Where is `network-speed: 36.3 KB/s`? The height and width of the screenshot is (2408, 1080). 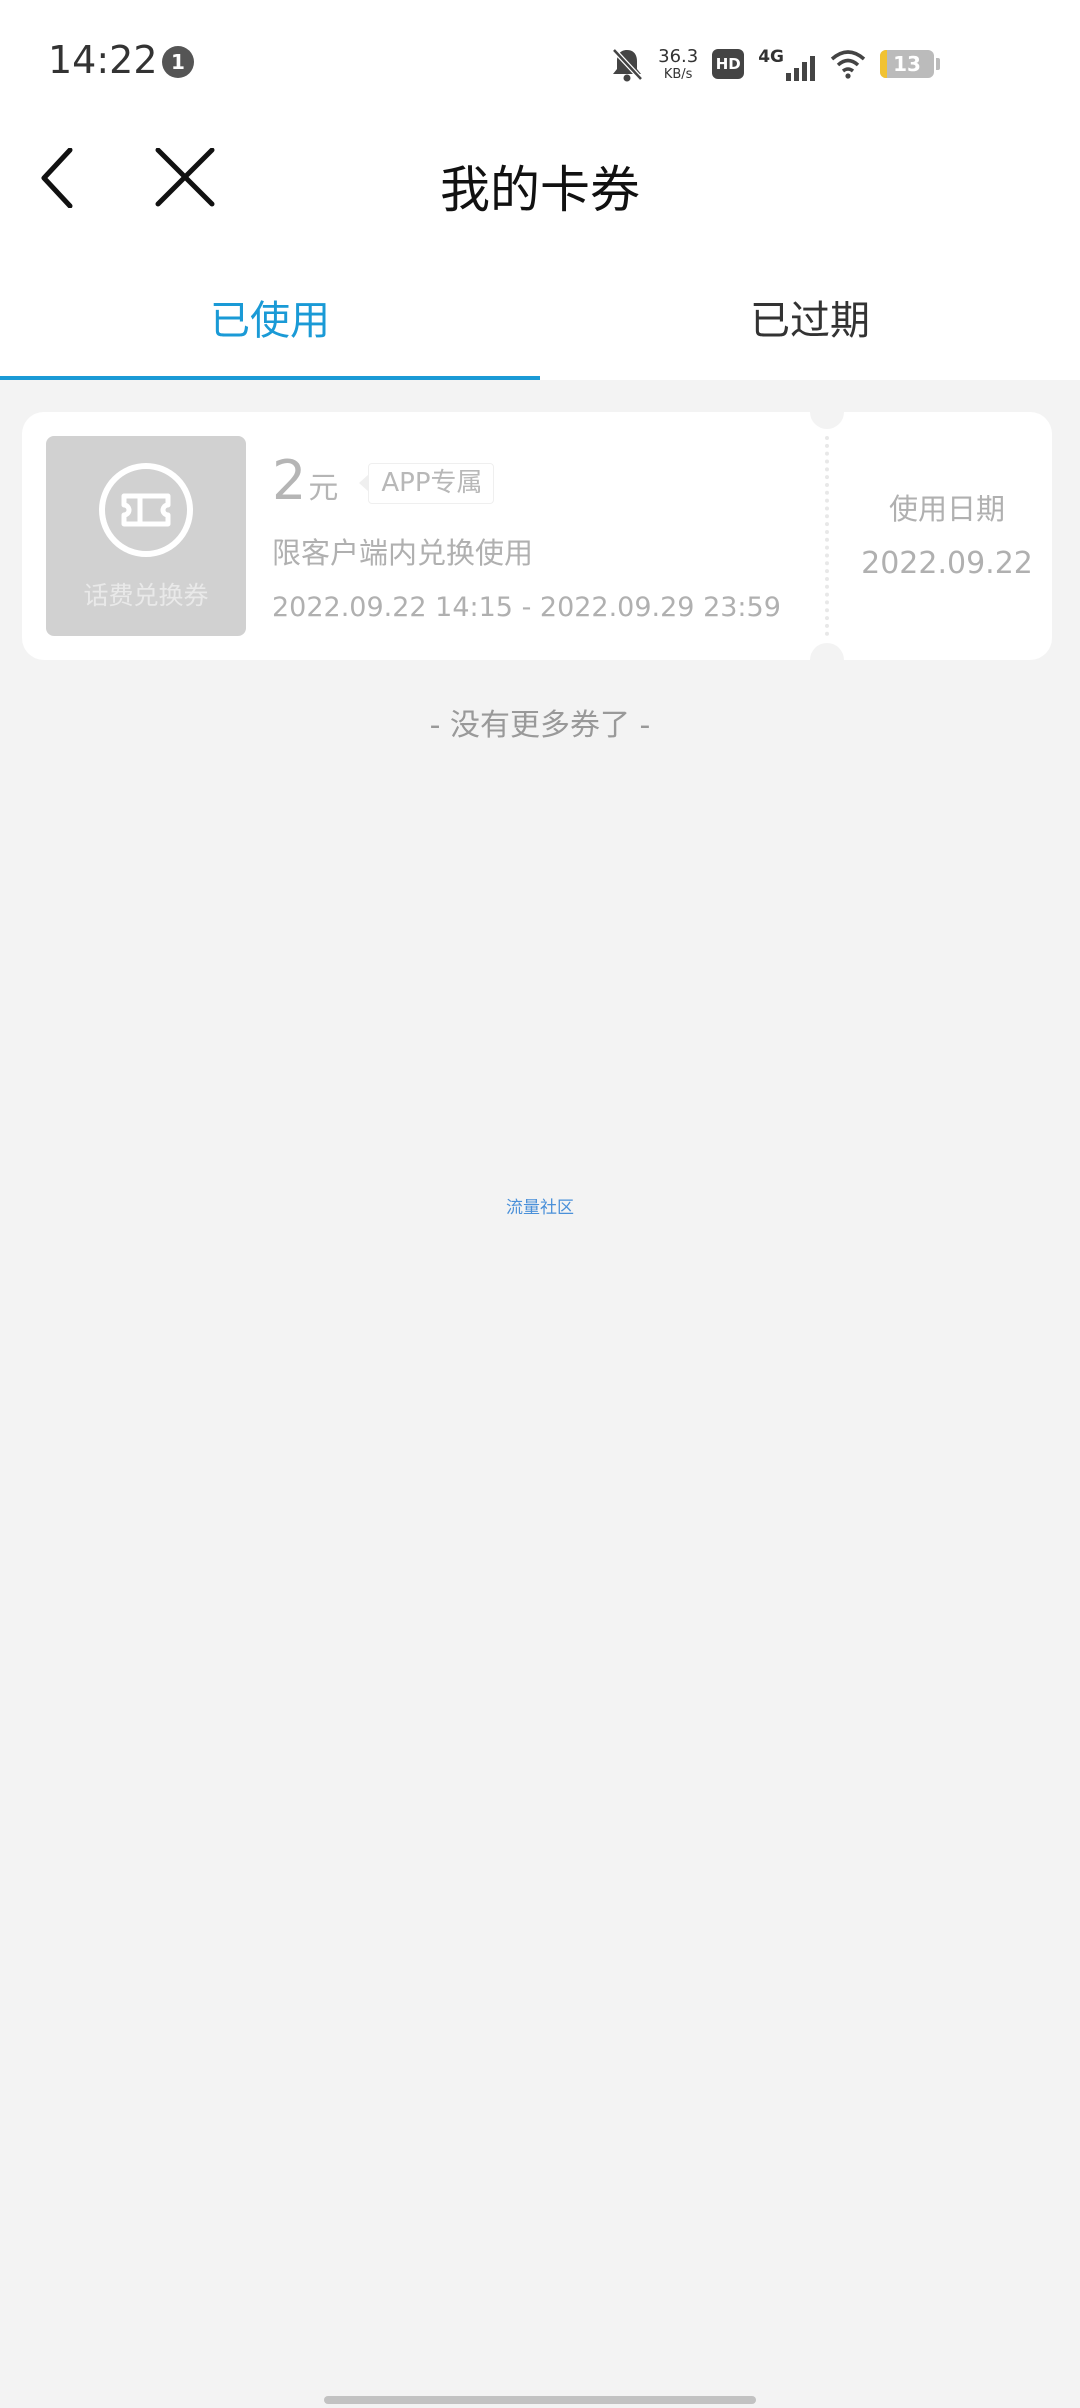 network-speed: 36.3 KB/s is located at coordinates (678, 63).